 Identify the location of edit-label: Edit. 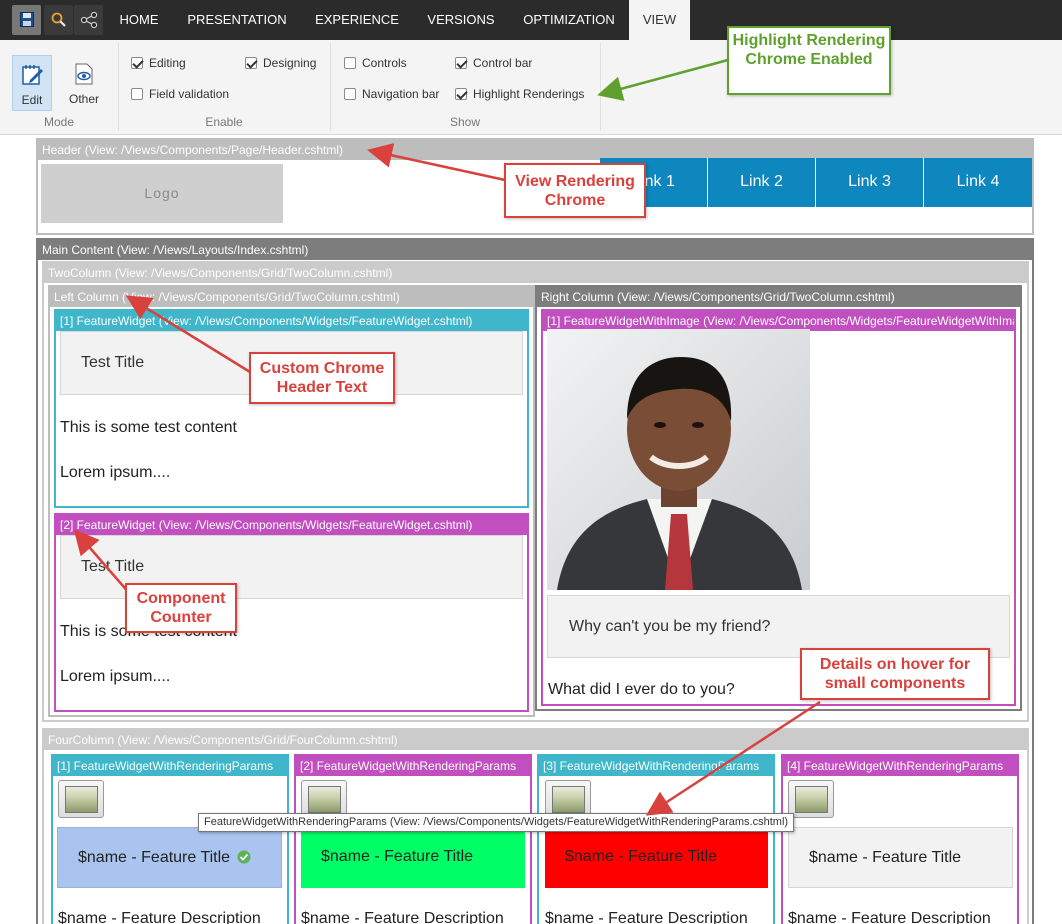
(32, 100).